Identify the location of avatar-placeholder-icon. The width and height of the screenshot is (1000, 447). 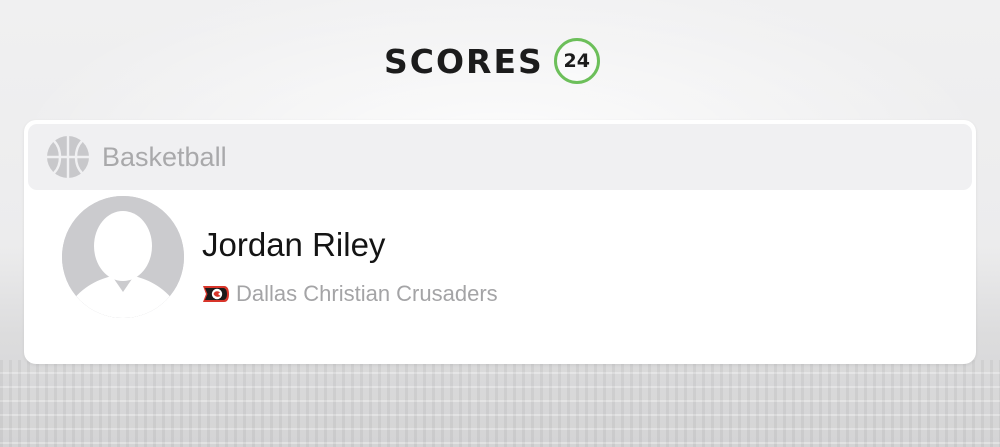
(123, 257).